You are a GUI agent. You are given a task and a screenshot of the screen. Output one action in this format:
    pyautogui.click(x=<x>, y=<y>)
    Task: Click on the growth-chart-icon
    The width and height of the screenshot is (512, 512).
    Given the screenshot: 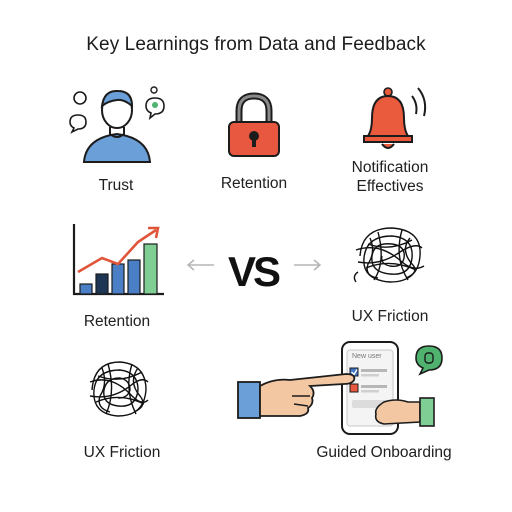 What is the action you would take?
    pyautogui.click(x=118, y=260)
    